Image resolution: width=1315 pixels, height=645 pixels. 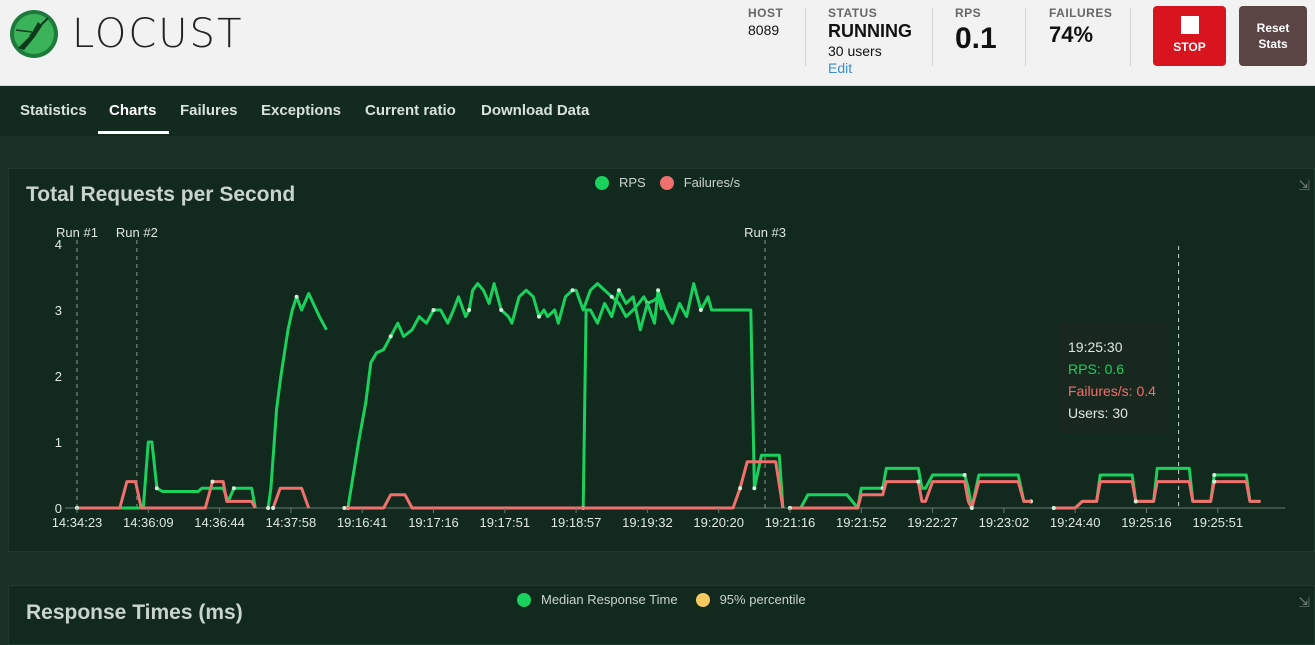 What do you see at coordinates (762, 599) in the screenshot?
I see `legend-p95-label: 95% percentile` at bounding box center [762, 599].